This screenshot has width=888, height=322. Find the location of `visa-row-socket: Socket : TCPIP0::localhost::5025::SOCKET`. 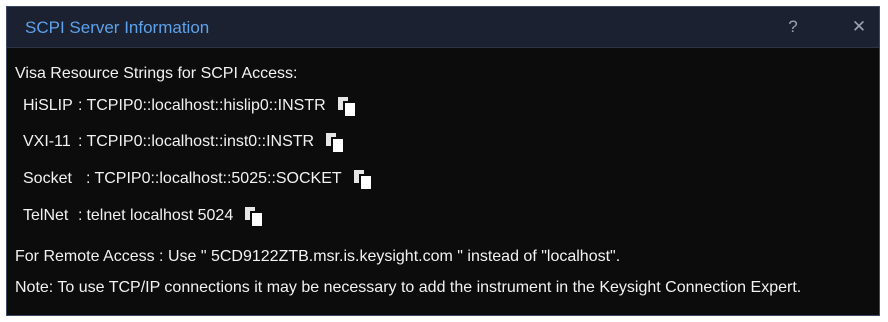

visa-row-socket: Socket : TCPIP0::localhost::5025::SOCKET is located at coordinates (197, 179).